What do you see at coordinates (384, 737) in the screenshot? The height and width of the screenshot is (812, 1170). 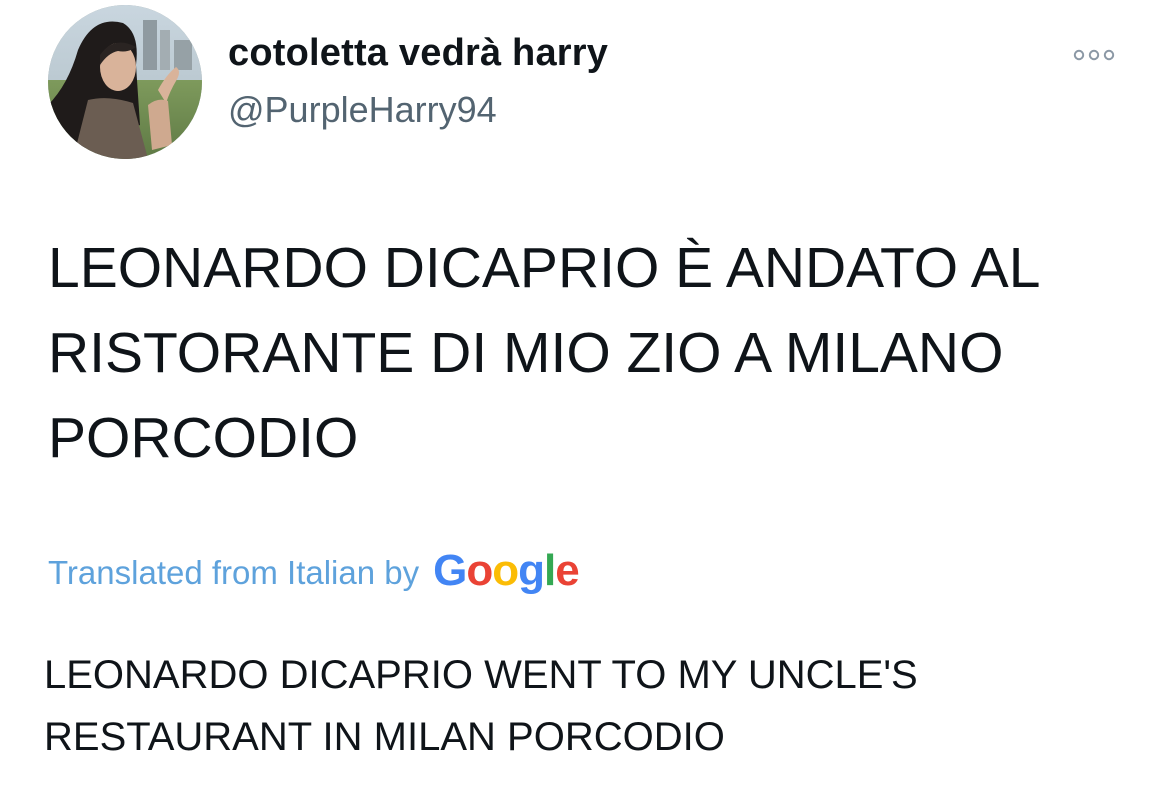 I see `translated-text-line: RESTAURANT IN MILAN PORCODIO` at bounding box center [384, 737].